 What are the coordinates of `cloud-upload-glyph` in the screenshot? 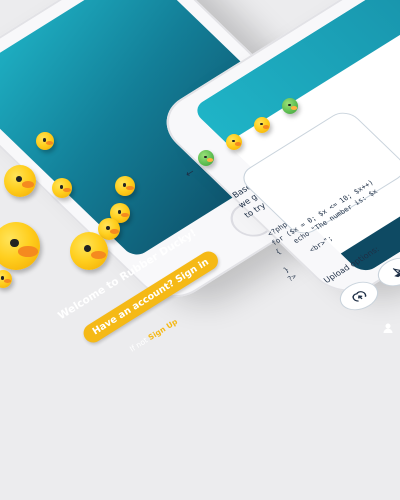 It's located at (359, 296).